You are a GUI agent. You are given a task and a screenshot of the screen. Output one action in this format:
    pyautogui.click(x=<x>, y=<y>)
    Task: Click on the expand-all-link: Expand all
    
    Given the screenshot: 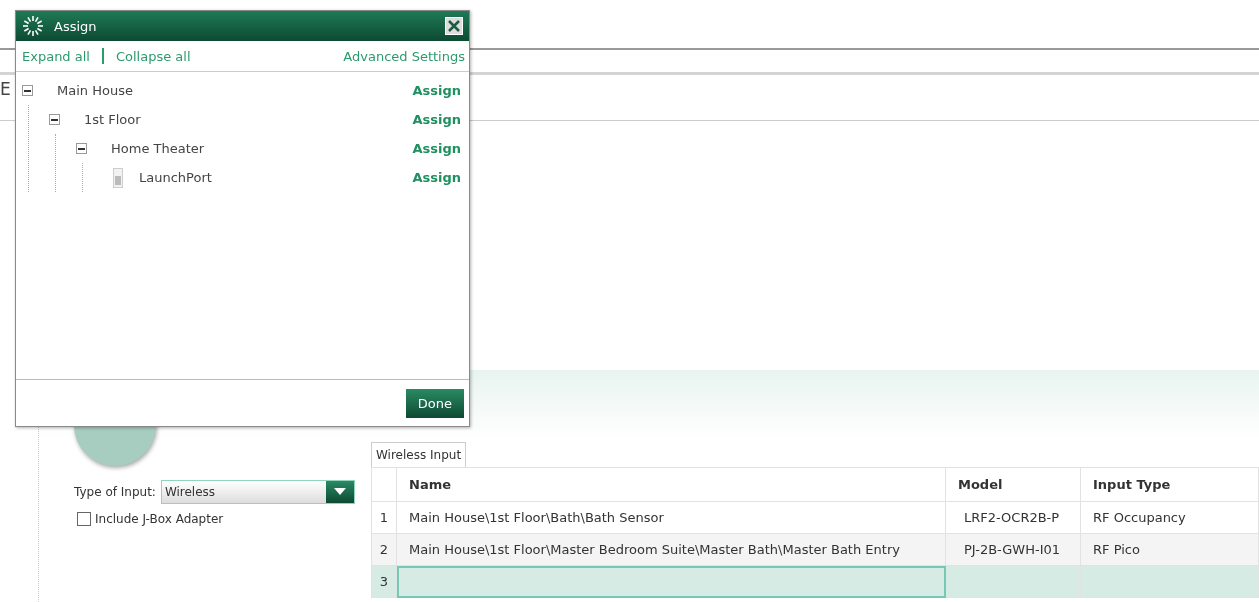 What is the action you would take?
    pyautogui.click(x=56, y=56)
    